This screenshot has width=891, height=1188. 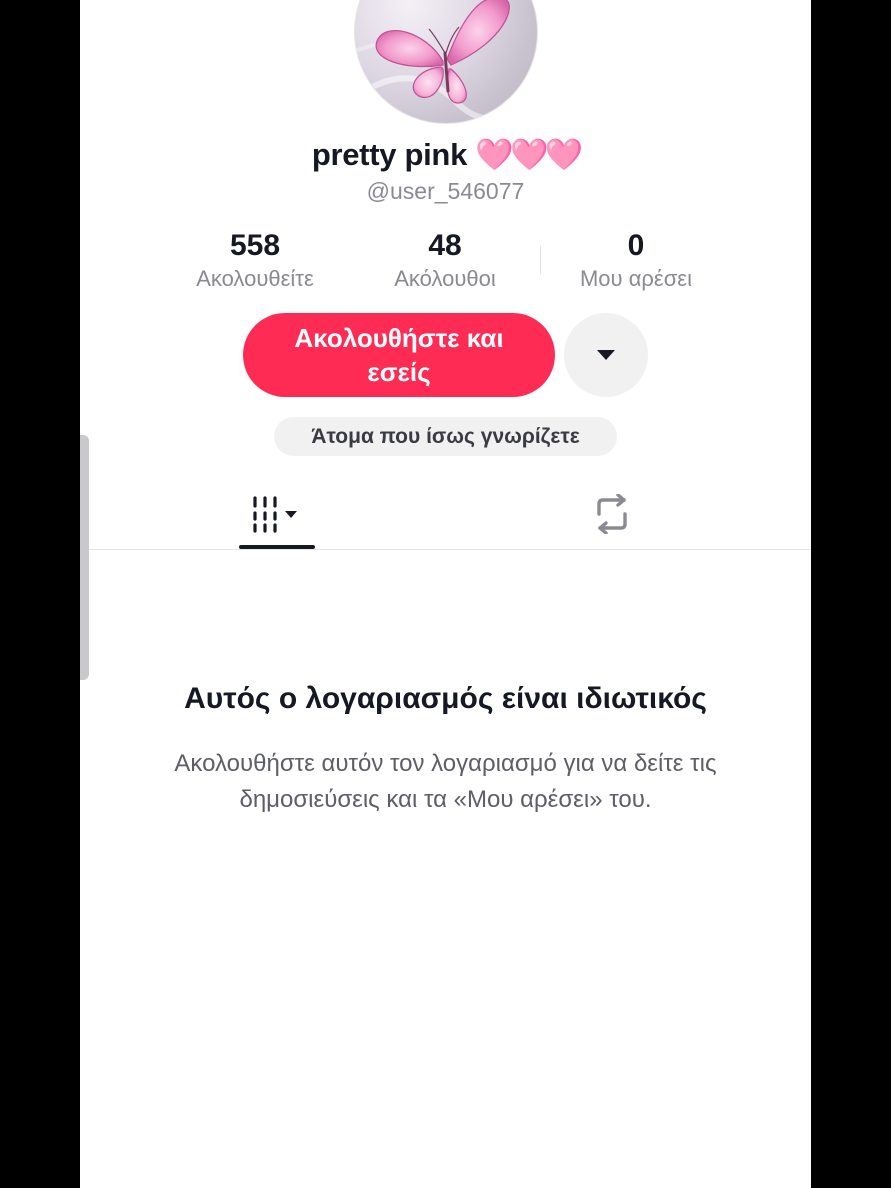 I want to click on display-name: pretty pink 🩷🩷🩷, so click(x=445, y=154).